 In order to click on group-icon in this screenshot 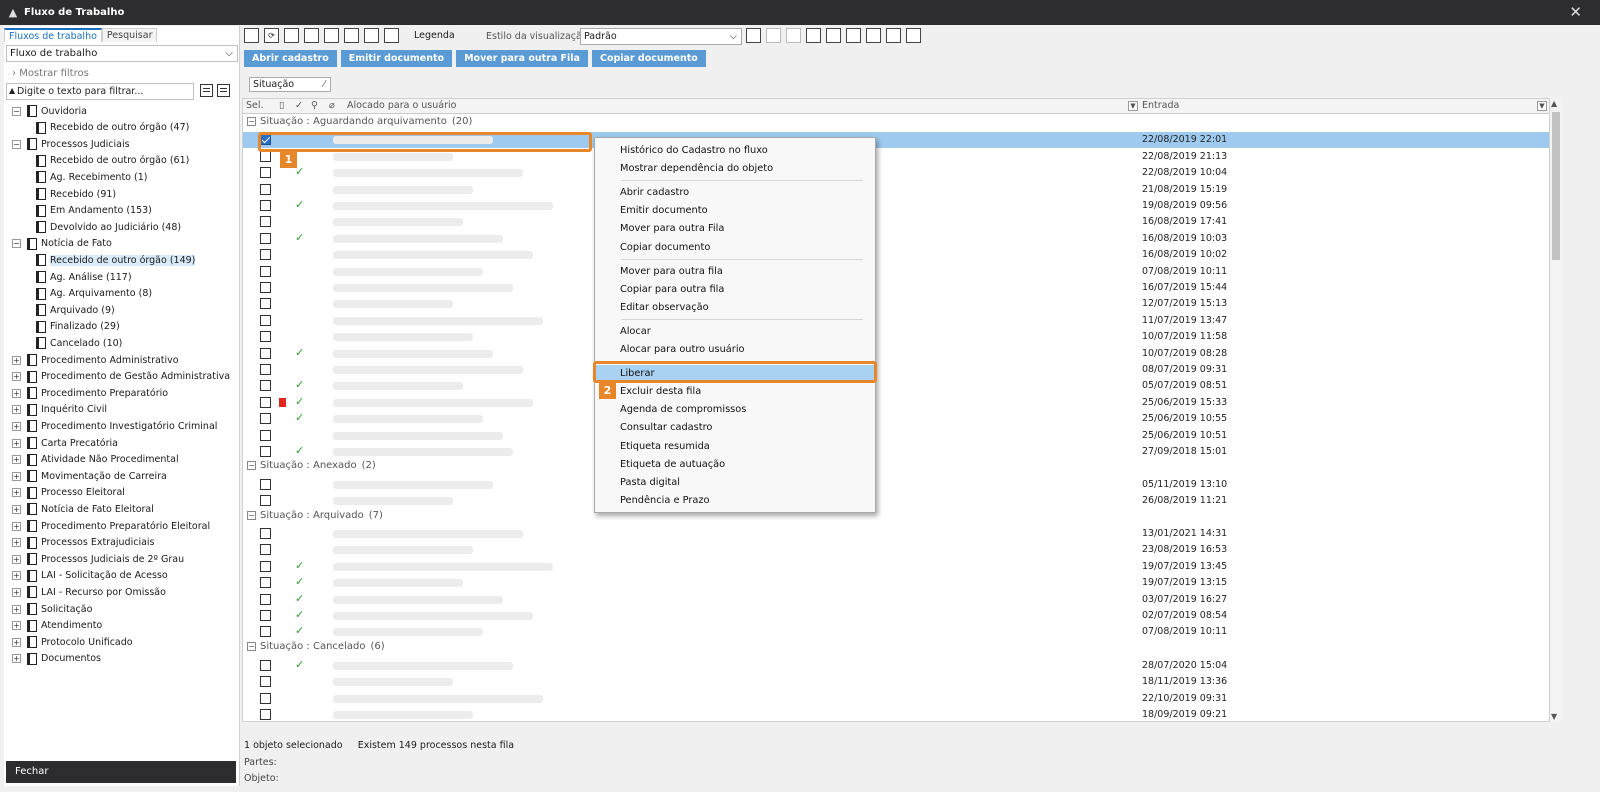, I will do `click(873, 35)`.